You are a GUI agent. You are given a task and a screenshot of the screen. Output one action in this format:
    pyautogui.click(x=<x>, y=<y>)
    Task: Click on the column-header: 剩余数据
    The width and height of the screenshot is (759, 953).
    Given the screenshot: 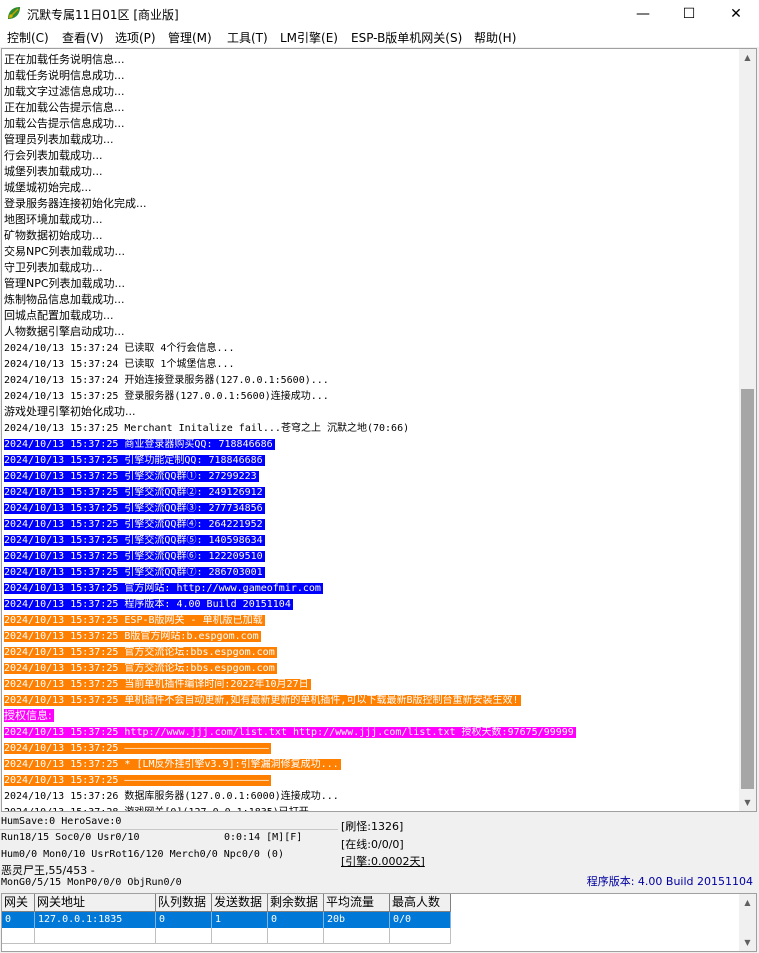 What is the action you would take?
    pyautogui.click(x=296, y=903)
    